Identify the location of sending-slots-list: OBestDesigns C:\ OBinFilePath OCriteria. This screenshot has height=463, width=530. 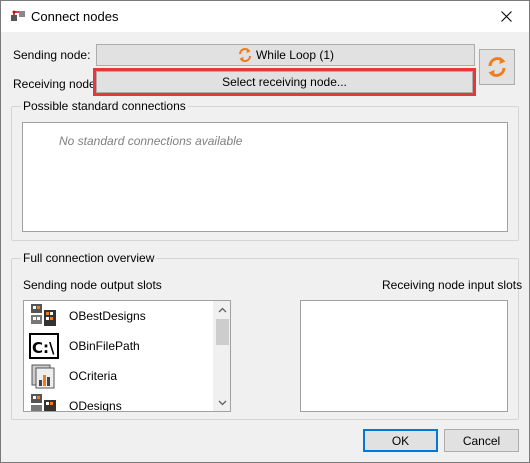
(127, 356).